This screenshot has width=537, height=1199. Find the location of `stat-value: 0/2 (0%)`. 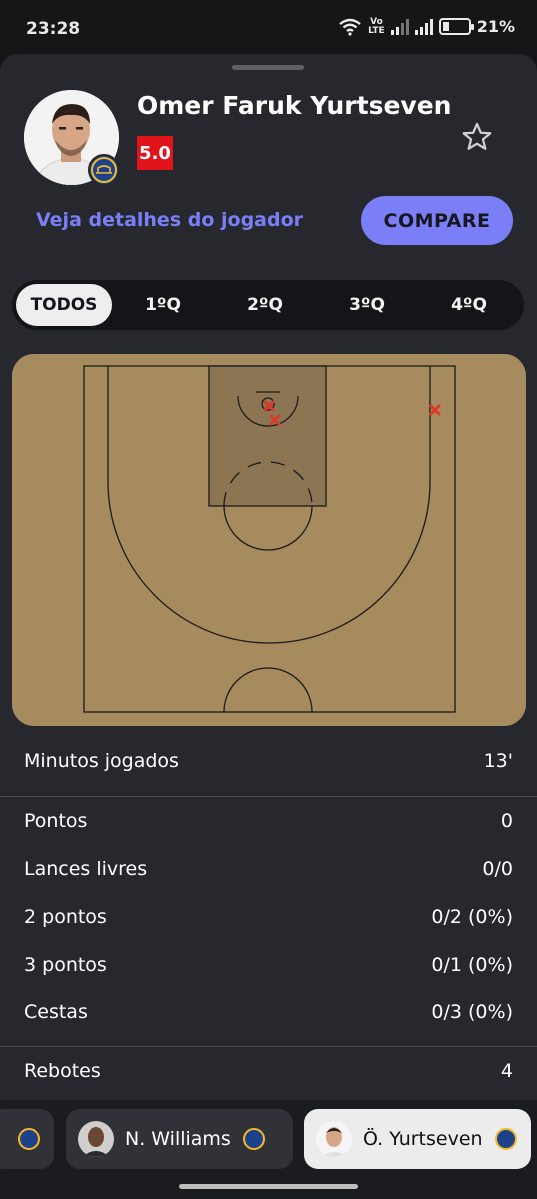

stat-value: 0/2 (0%) is located at coordinates (472, 917).